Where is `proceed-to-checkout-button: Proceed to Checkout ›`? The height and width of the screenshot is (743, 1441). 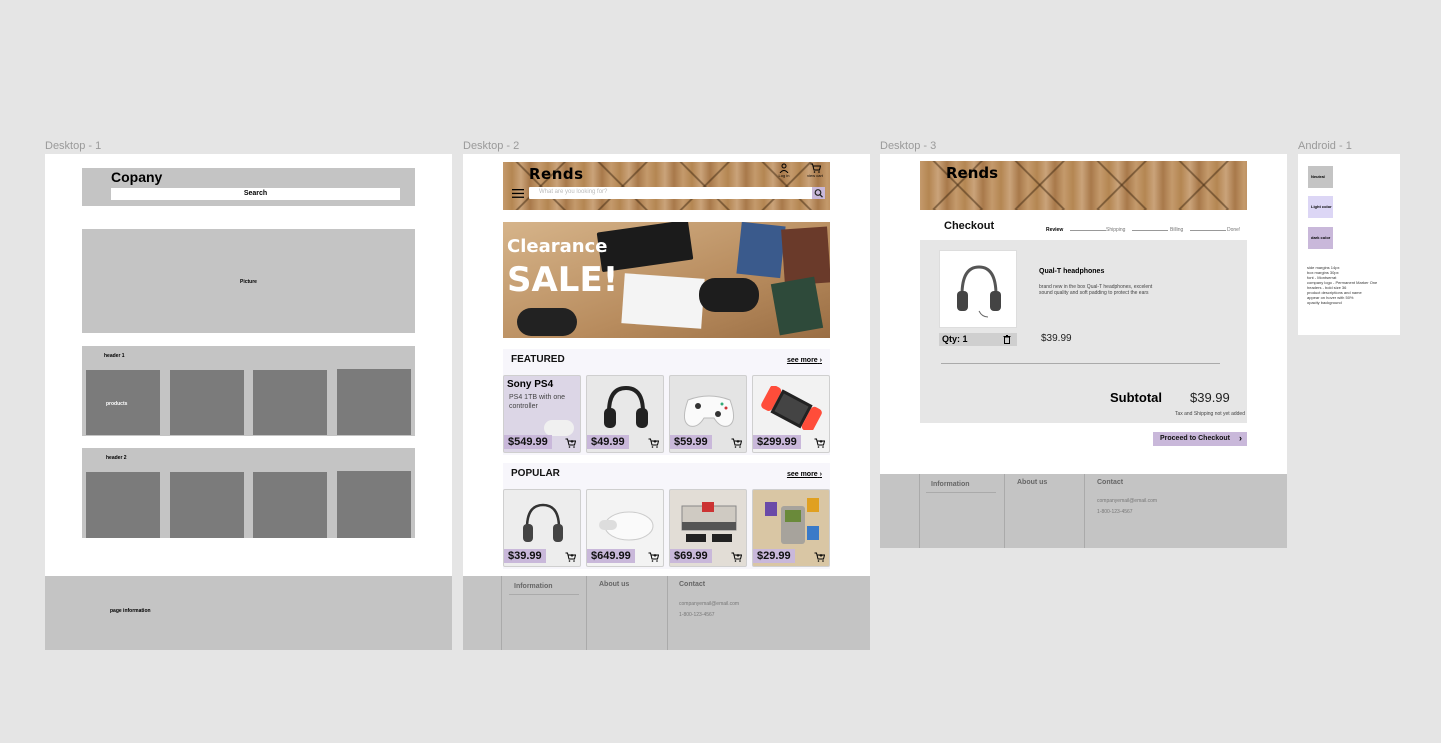 proceed-to-checkout-button: Proceed to Checkout › is located at coordinates (1200, 439).